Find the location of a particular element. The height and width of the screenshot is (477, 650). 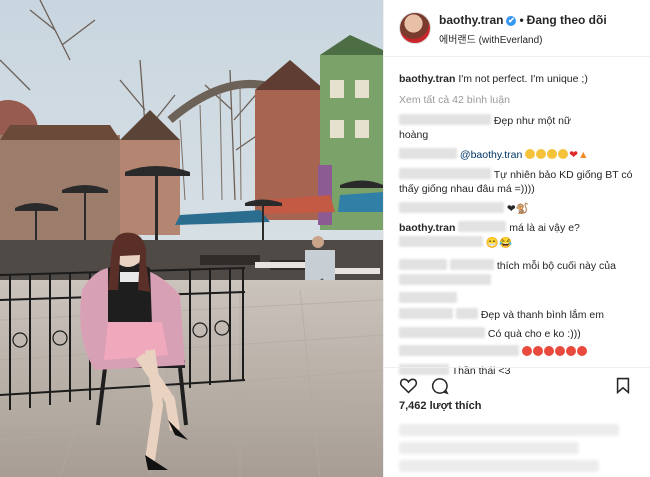

comment-item-continued: thấy giống nhau đâu má =)))) is located at coordinates (521, 189).